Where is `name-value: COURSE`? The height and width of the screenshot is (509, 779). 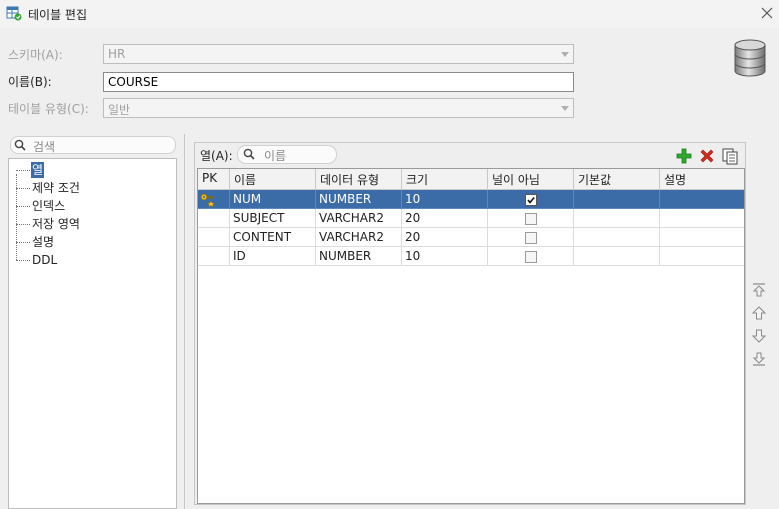 name-value: COURSE is located at coordinates (133, 82).